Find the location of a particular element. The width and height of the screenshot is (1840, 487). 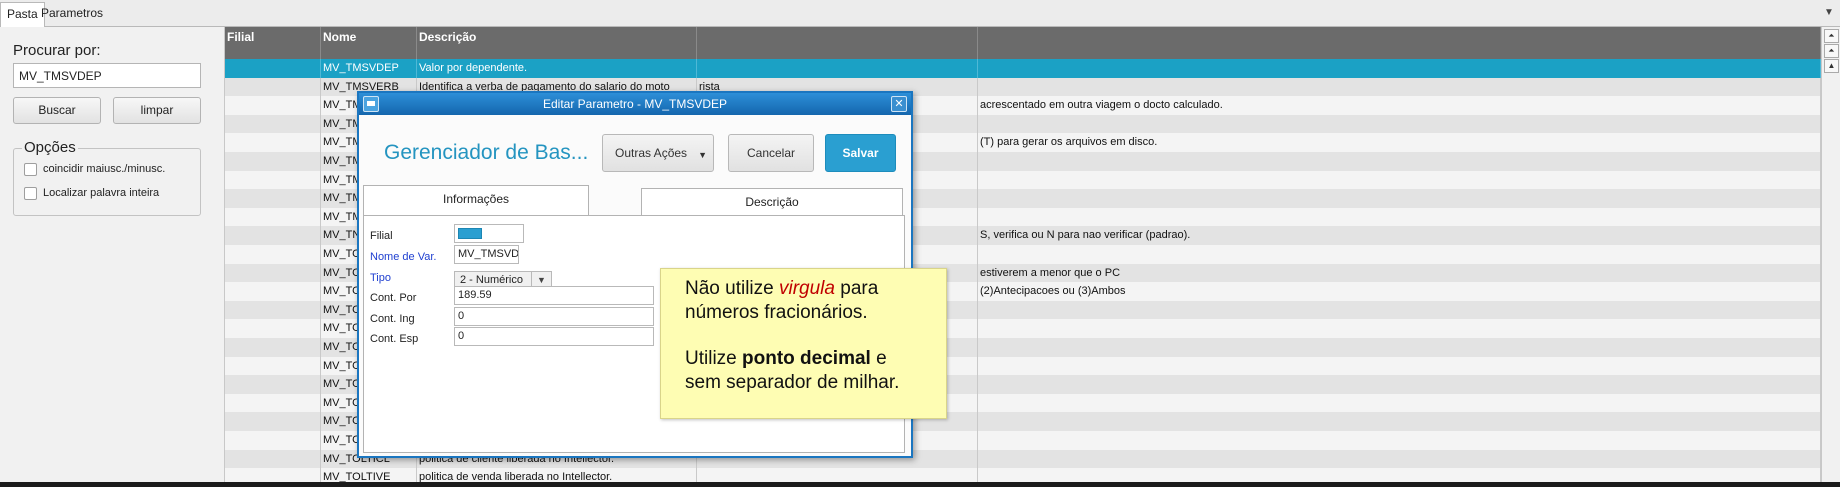

table-cell-col5: (2)Antecipacoes ou (3)Ambos is located at coordinates (1399, 291).